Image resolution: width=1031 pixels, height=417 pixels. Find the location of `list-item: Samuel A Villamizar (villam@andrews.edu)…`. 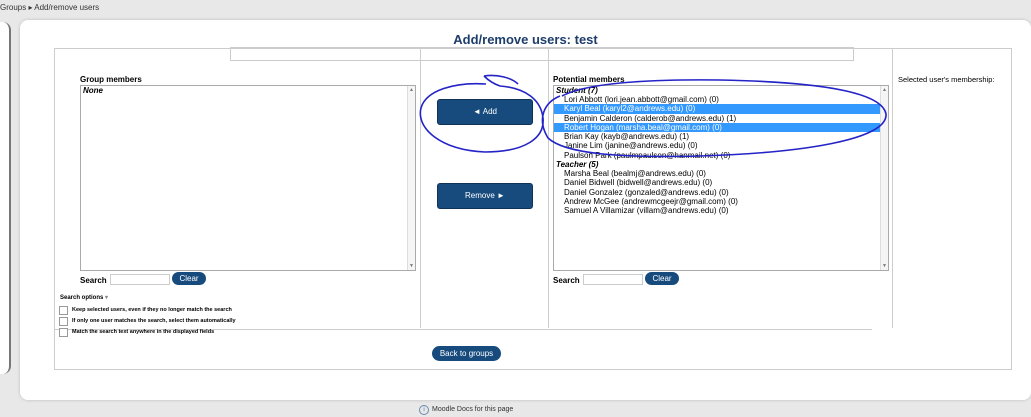

list-item: Samuel A Villamizar (villam@andrews.edu)… is located at coordinates (721, 210).